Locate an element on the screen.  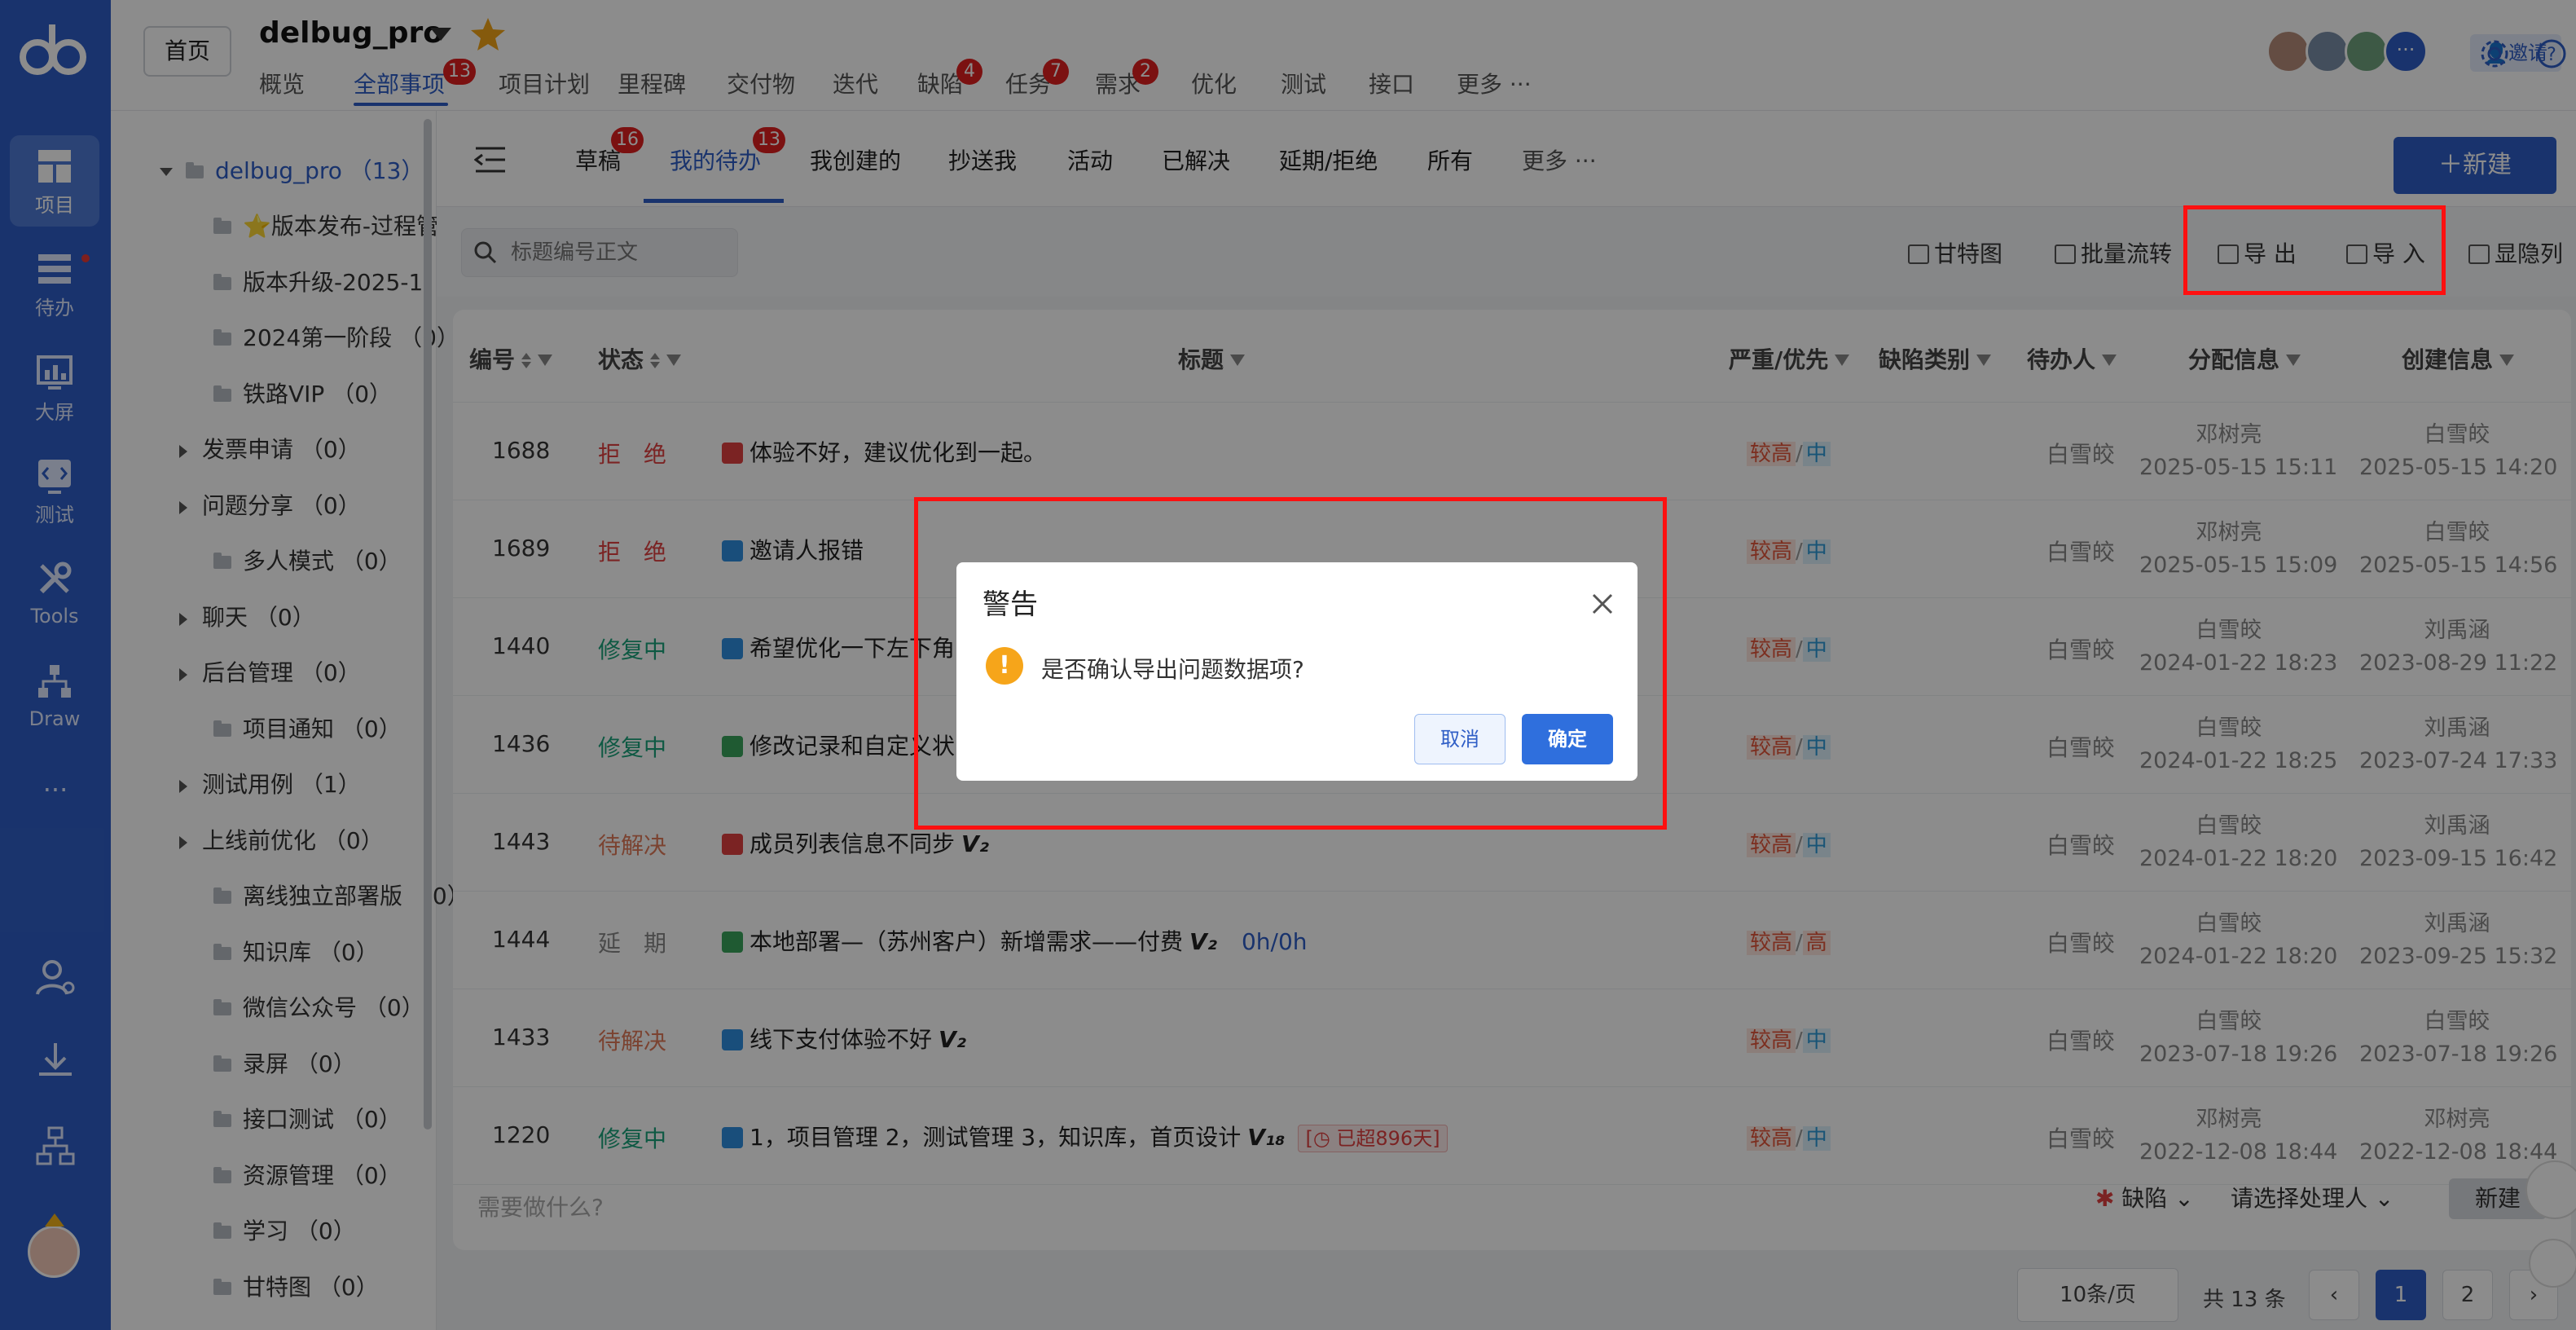
cancel-button: 取消 is located at coordinates (1460, 739).